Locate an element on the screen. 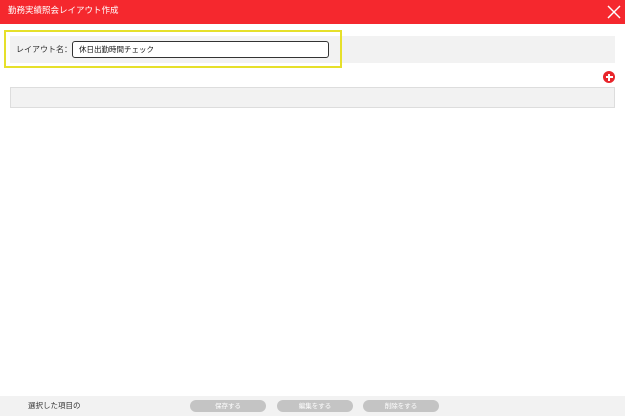 Image resolution: width=625 pixels, height=416 pixels. layout-name-input is located at coordinates (200, 49).